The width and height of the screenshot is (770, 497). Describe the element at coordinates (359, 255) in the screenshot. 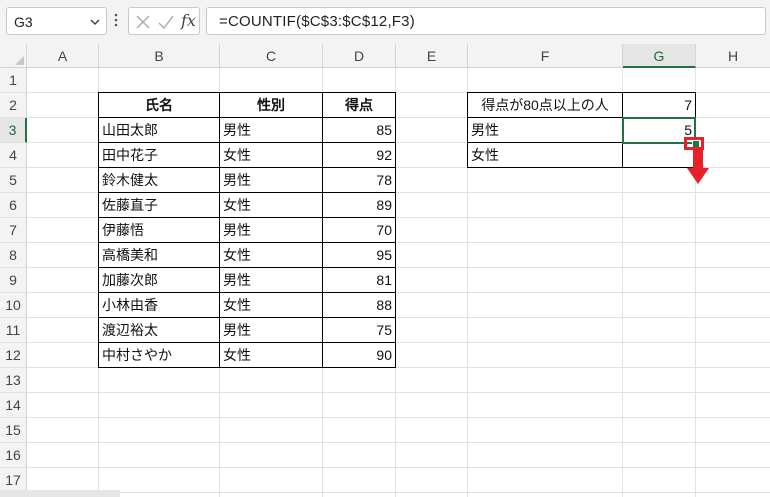

I see `cell-score: 95` at that location.